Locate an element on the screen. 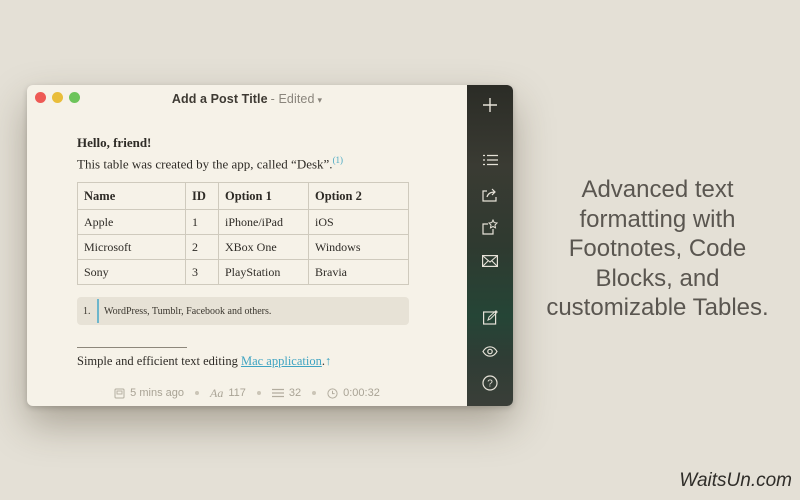  writing-timer: 0:00:32 is located at coordinates (353, 393).